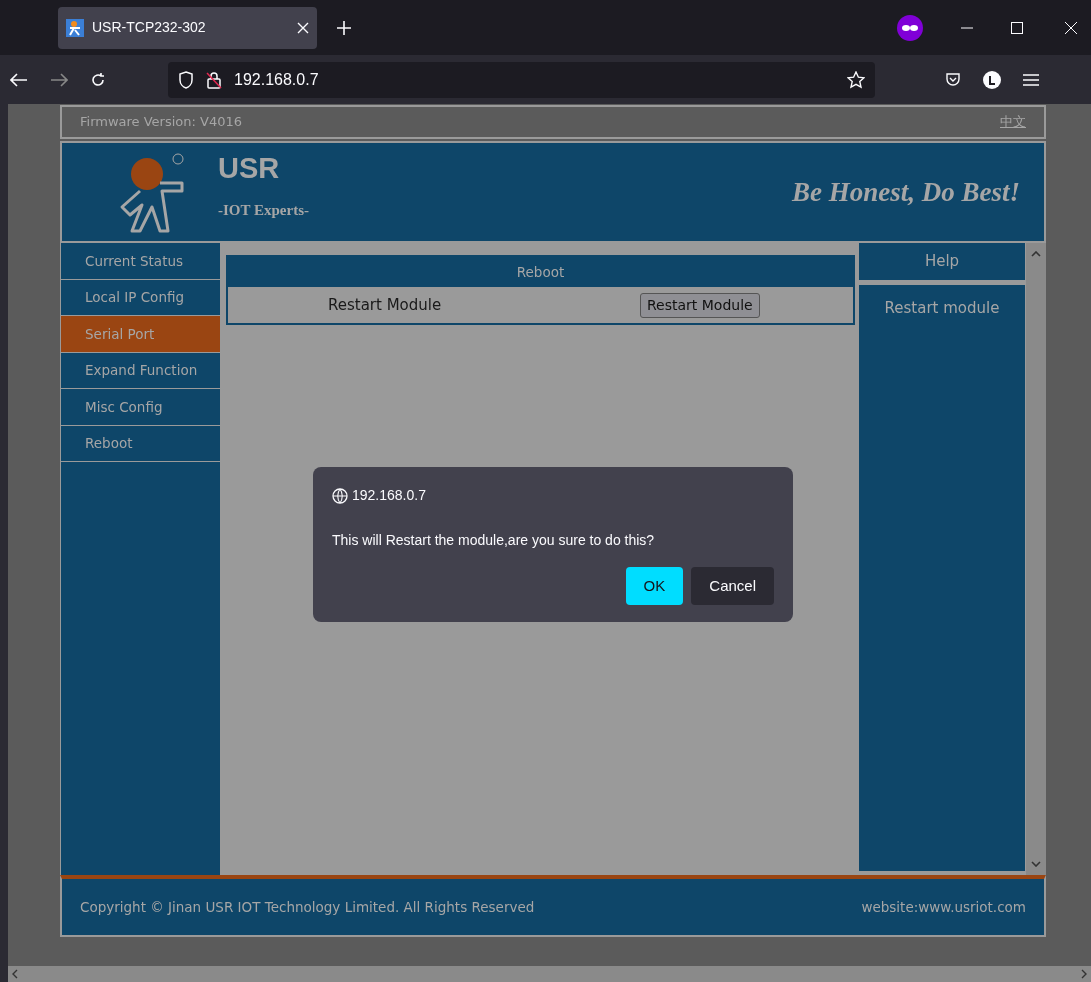 This screenshot has height=982, width=1091. Describe the element at coordinates (890, 906) in the screenshot. I see `website-label: website:` at that location.